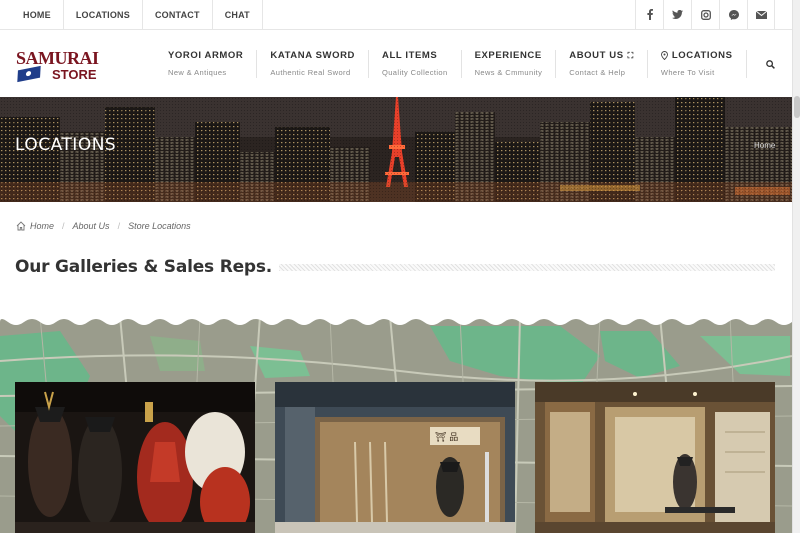 The height and width of the screenshot is (533, 800). What do you see at coordinates (446, 437) in the screenshot?
I see `svg-text: ⛩ 品` at bounding box center [446, 437].